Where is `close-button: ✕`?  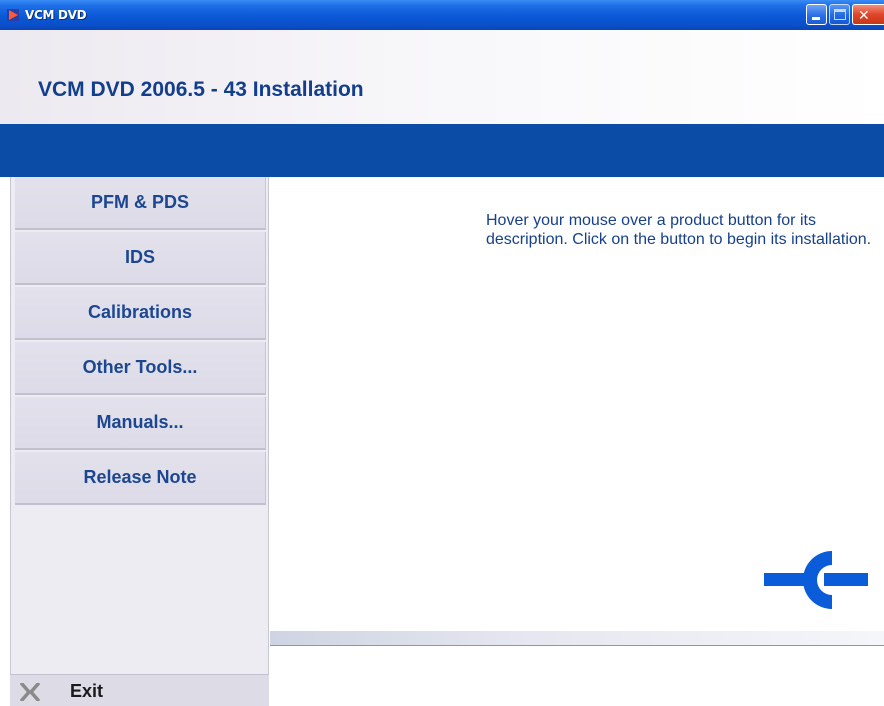 close-button: ✕ is located at coordinates (868, 14).